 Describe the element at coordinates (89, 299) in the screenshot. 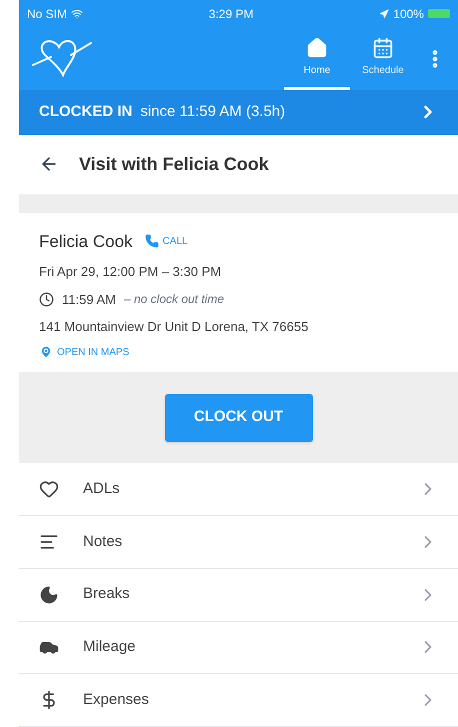

I see `clock-in-time: 11:59 AM` at that location.